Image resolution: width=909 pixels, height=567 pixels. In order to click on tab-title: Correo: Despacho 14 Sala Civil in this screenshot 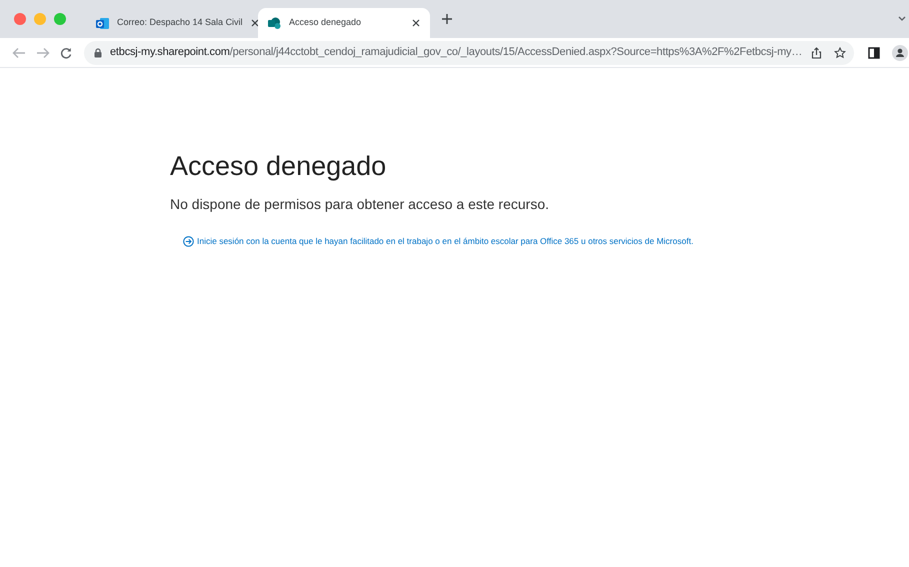, I will do `click(180, 23)`.